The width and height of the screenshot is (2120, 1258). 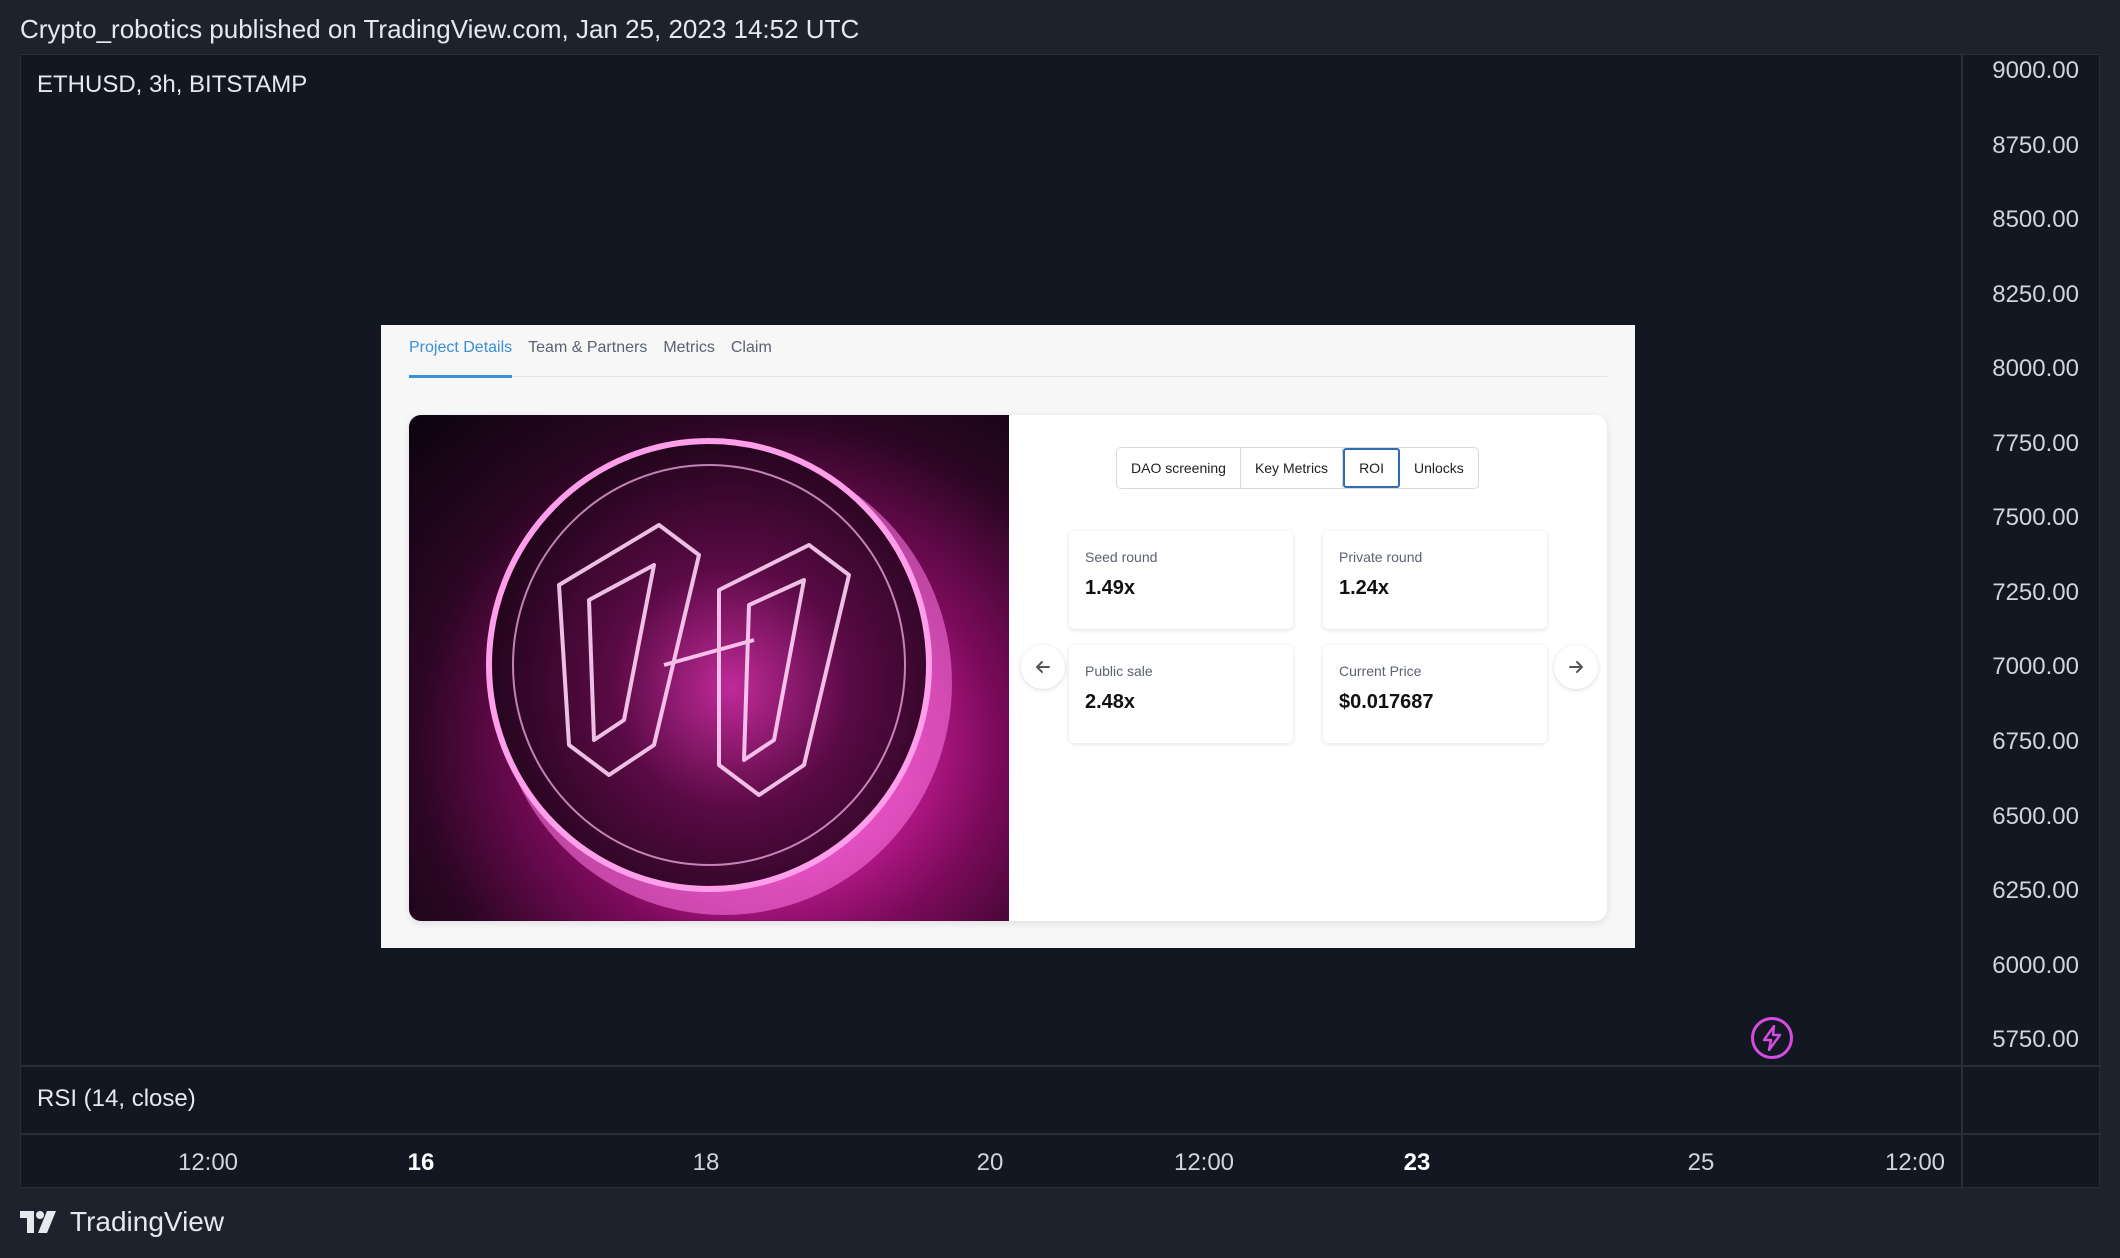 What do you see at coordinates (1364, 588) in the screenshot?
I see `roi-private-value: 1.24x` at bounding box center [1364, 588].